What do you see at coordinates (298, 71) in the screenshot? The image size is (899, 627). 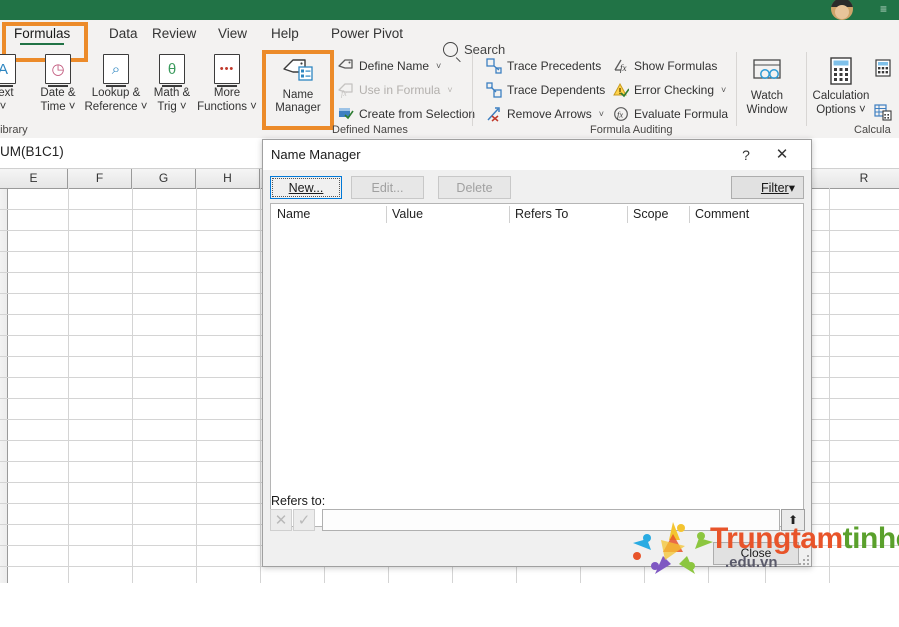 I see `name-tag-icon` at bounding box center [298, 71].